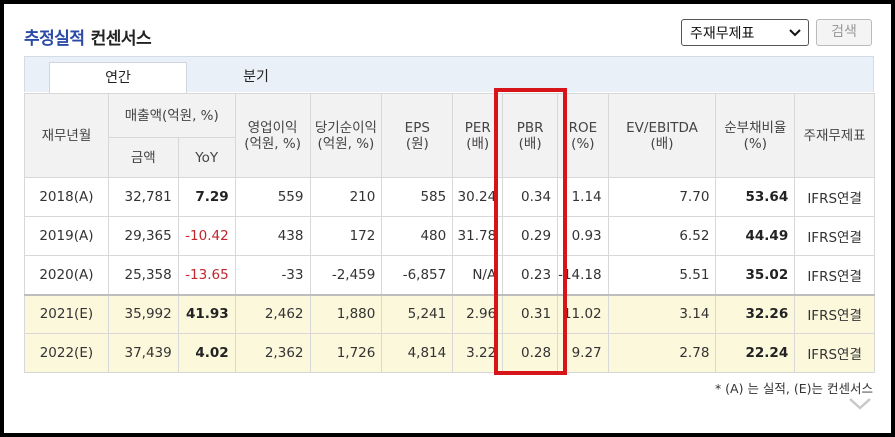 The image size is (895, 437). Describe the element at coordinates (143, 275) in the screenshot. I see `cell-sales: 25,358` at that location.